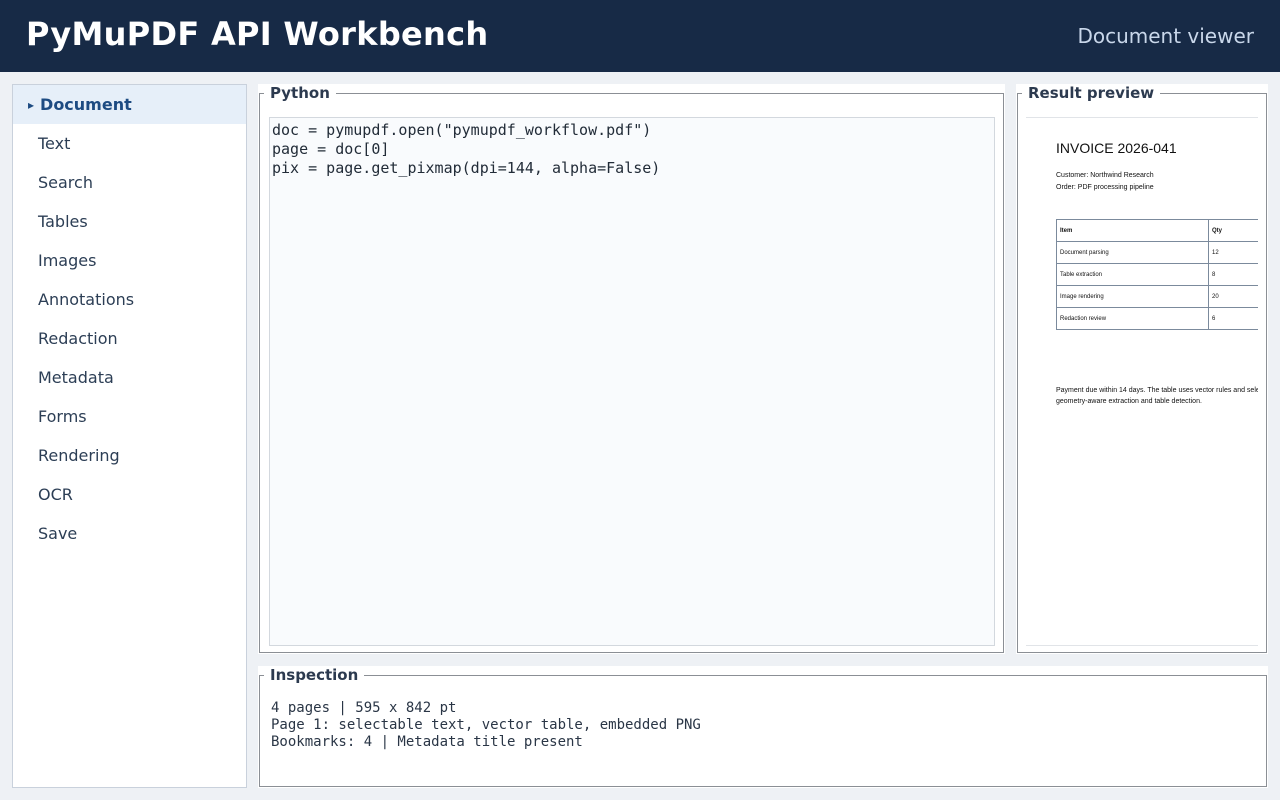 This screenshot has width=1280, height=800. Describe the element at coordinates (79, 455) in the screenshot. I see `sidebar-item-label: Rendering` at that location.